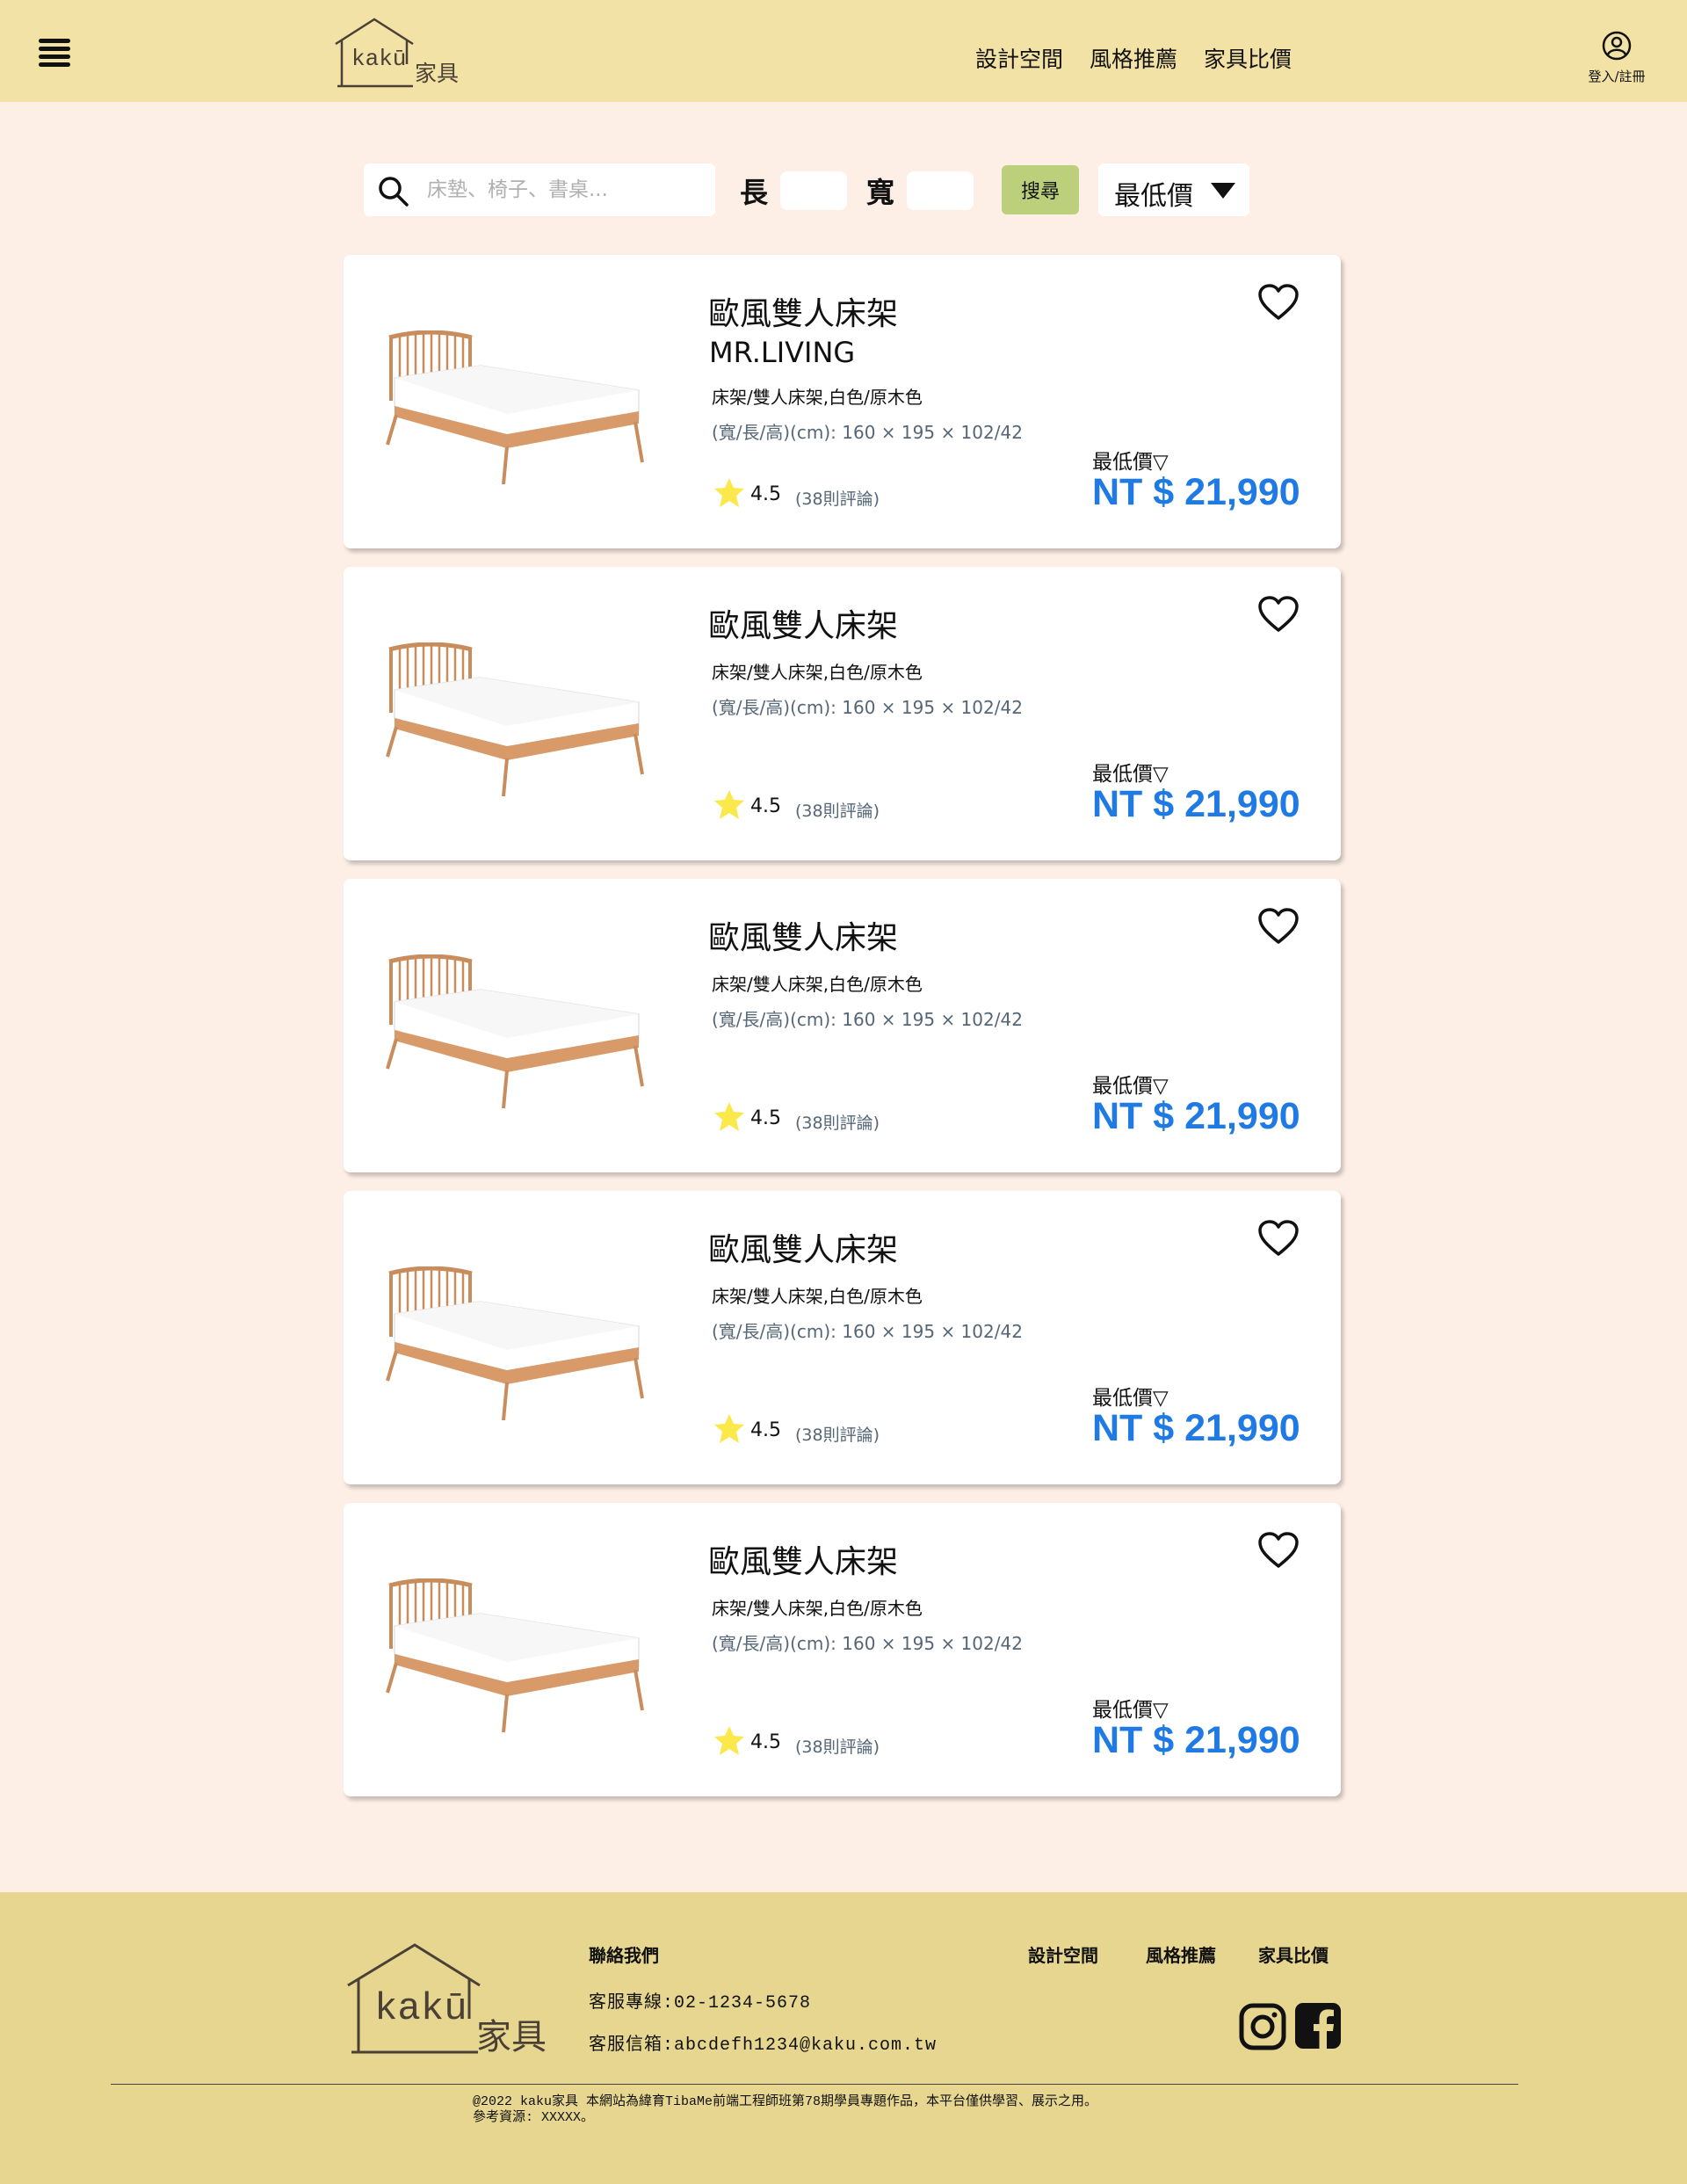  I want to click on sort-dropdown-label: 最低價, so click(1153, 197).